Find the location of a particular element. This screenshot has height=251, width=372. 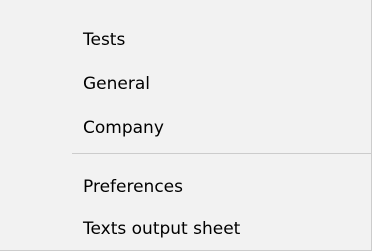

menu-item-label: Preferences is located at coordinates (133, 187).